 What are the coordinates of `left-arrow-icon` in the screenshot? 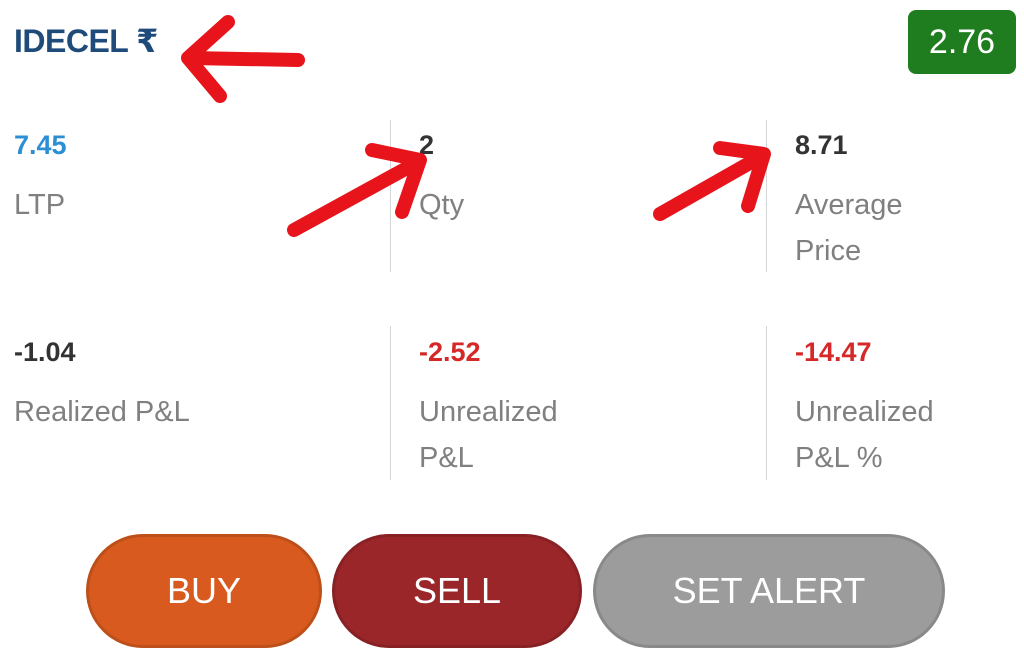 It's located at (243, 59).